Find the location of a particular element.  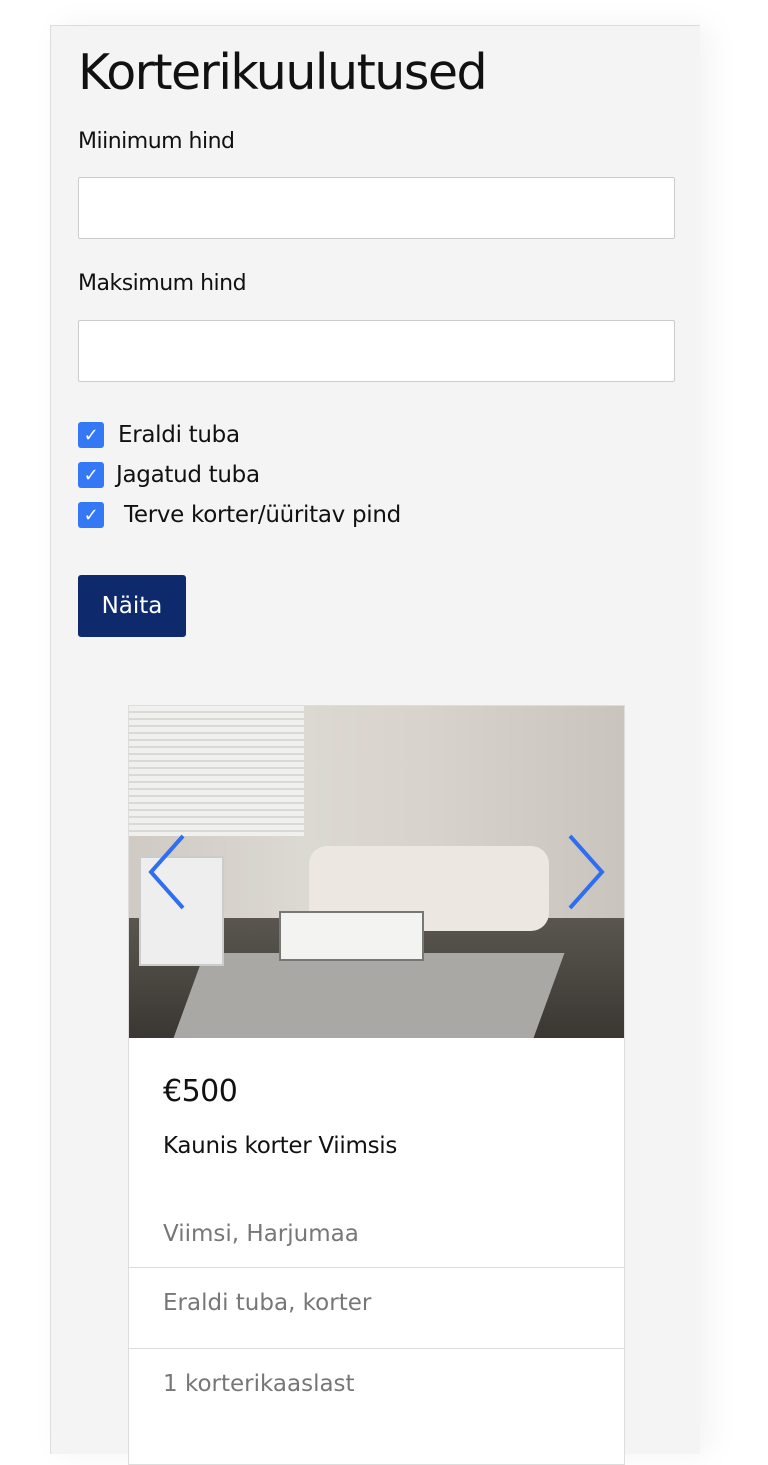

checkbox-terve-korter: ✓ Terve korter/üüritav pind is located at coordinates (239, 515).